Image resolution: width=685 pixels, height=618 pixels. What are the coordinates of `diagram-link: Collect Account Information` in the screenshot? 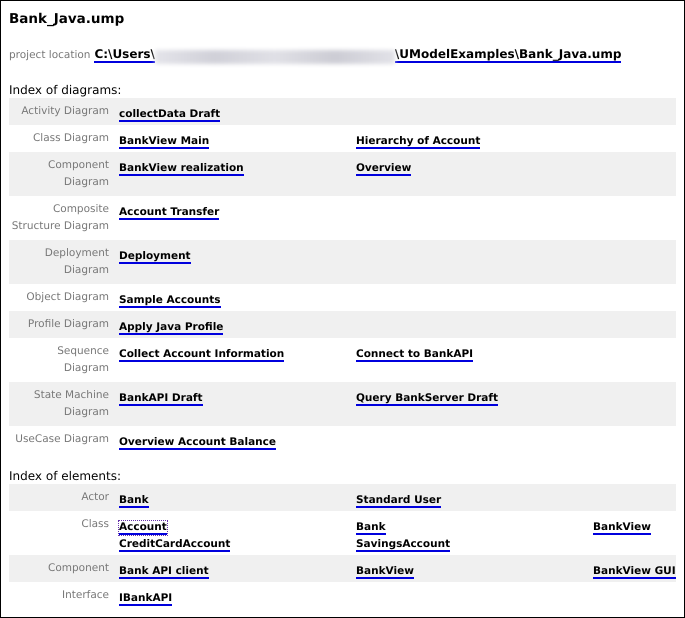 It's located at (201, 355).